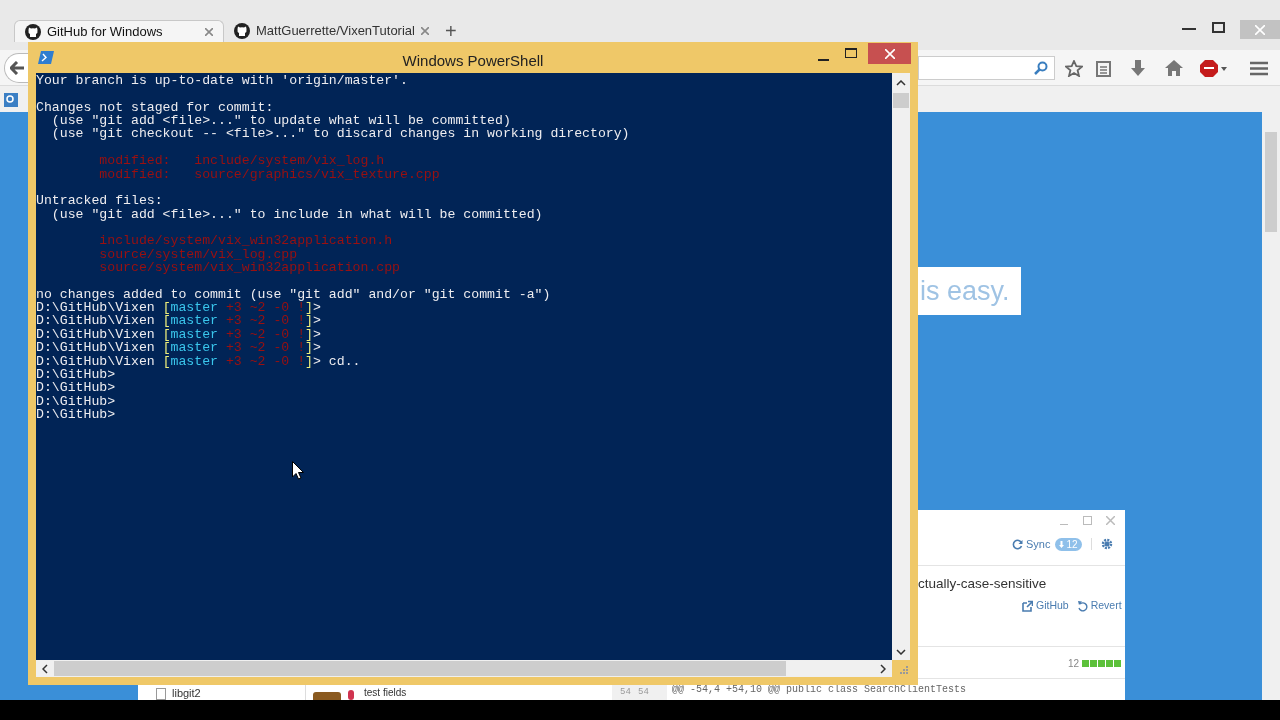 Image resolution: width=1280 pixels, height=720 pixels. Describe the element at coordinates (161, 694) in the screenshot. I see `book-icon` at that location.